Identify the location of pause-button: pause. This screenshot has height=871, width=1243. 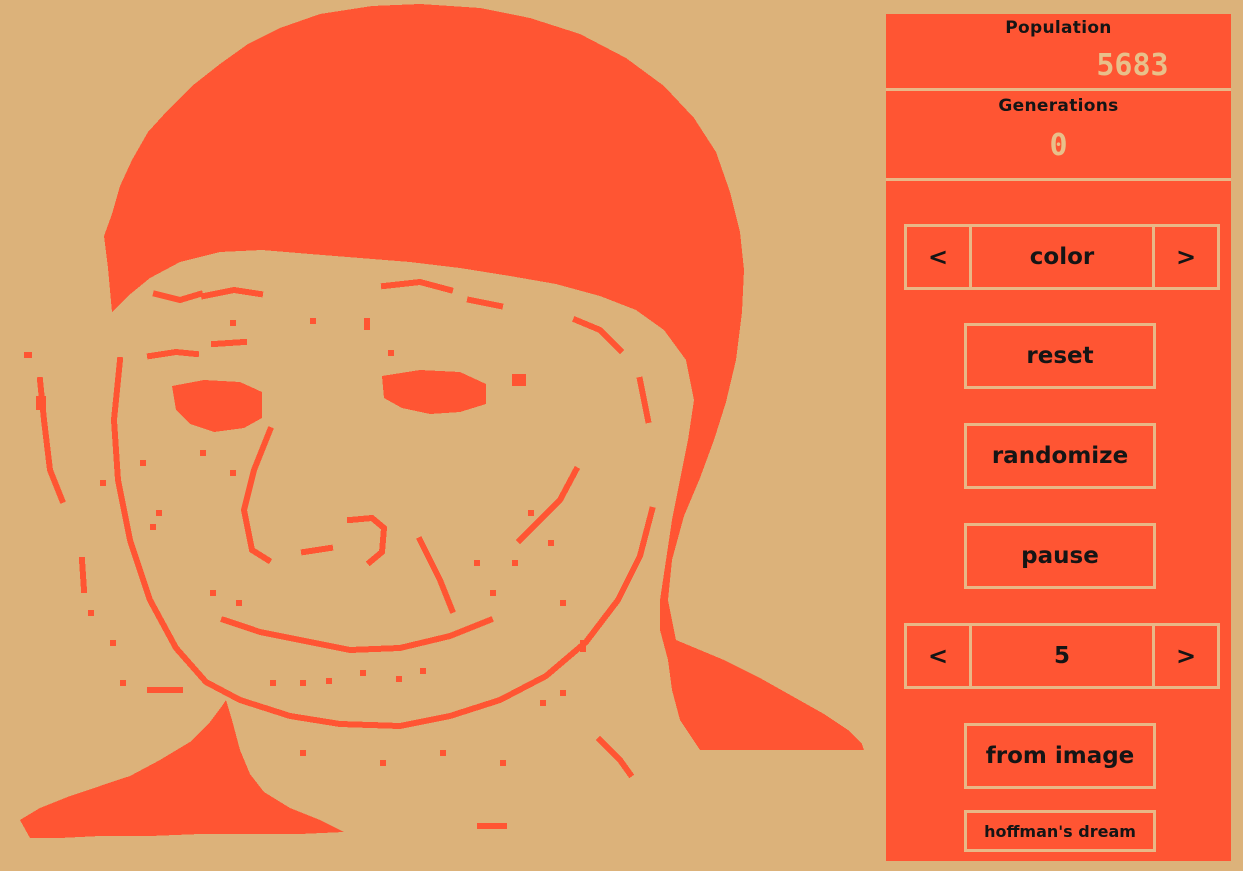
(1060, 556).